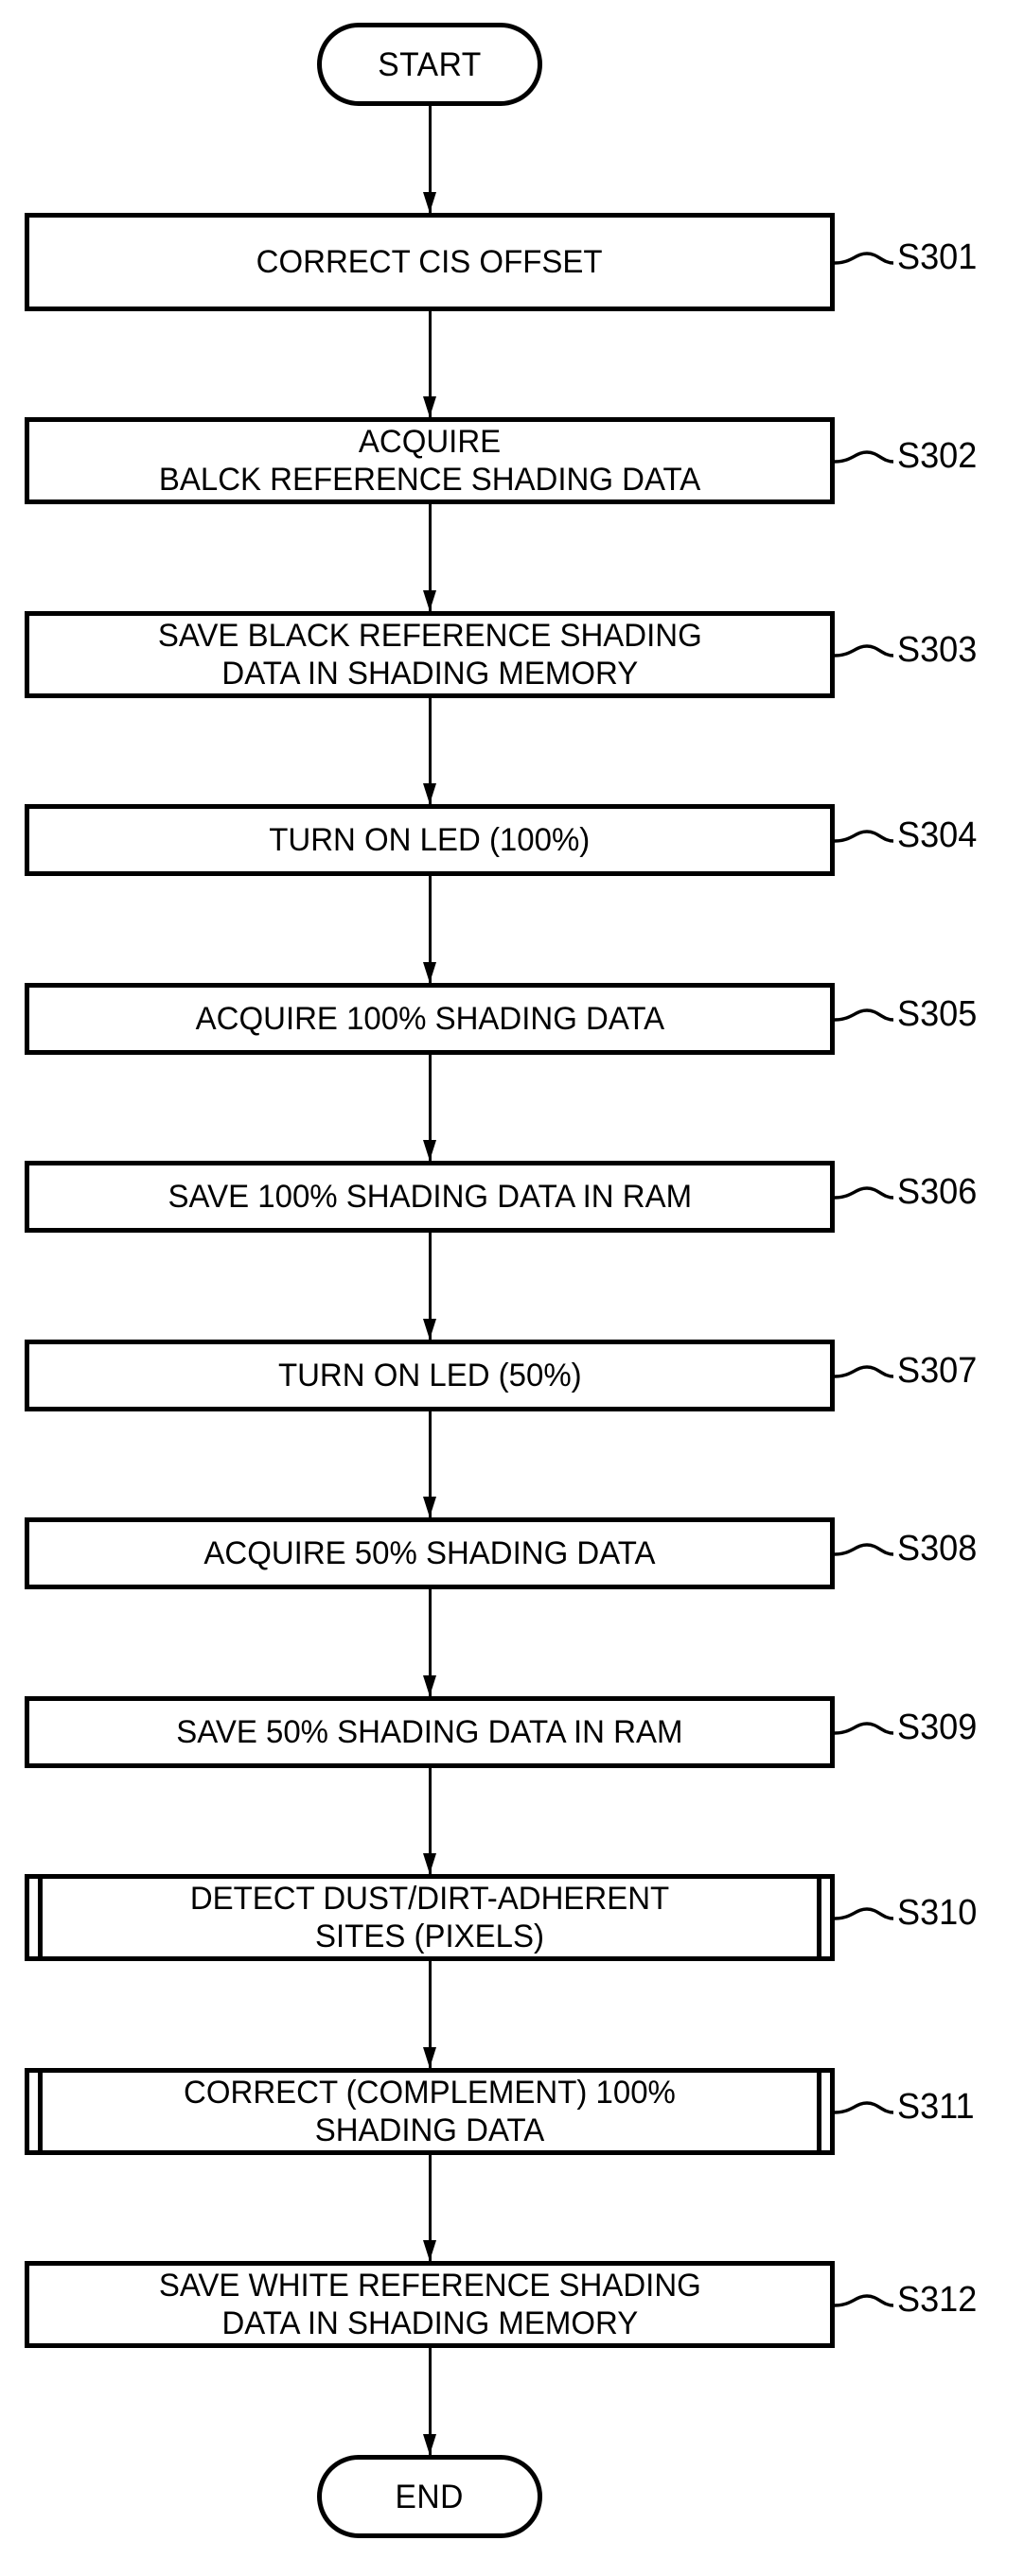 The width and height of the screenshot is (1024, 2576). What do you see at coordinates (937, 1549) in the screenshot?
I see `step-label-s308: S308` at bounding box center [937, 1549].